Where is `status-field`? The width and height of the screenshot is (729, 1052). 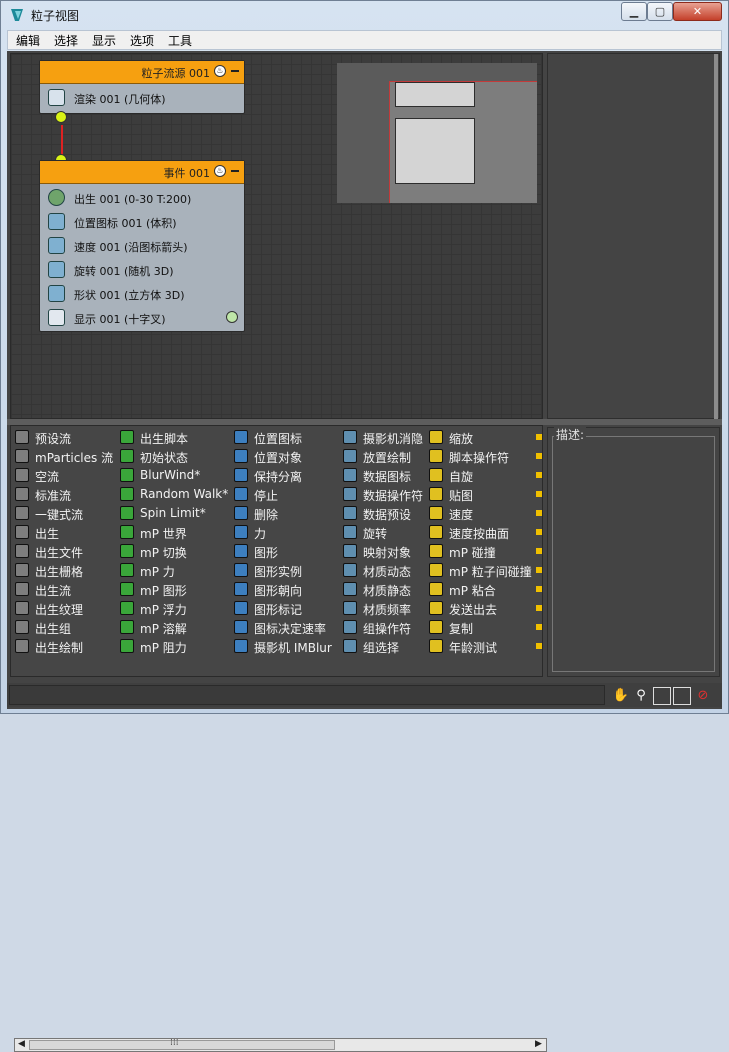 status-field is located at coordinates (307, 695).